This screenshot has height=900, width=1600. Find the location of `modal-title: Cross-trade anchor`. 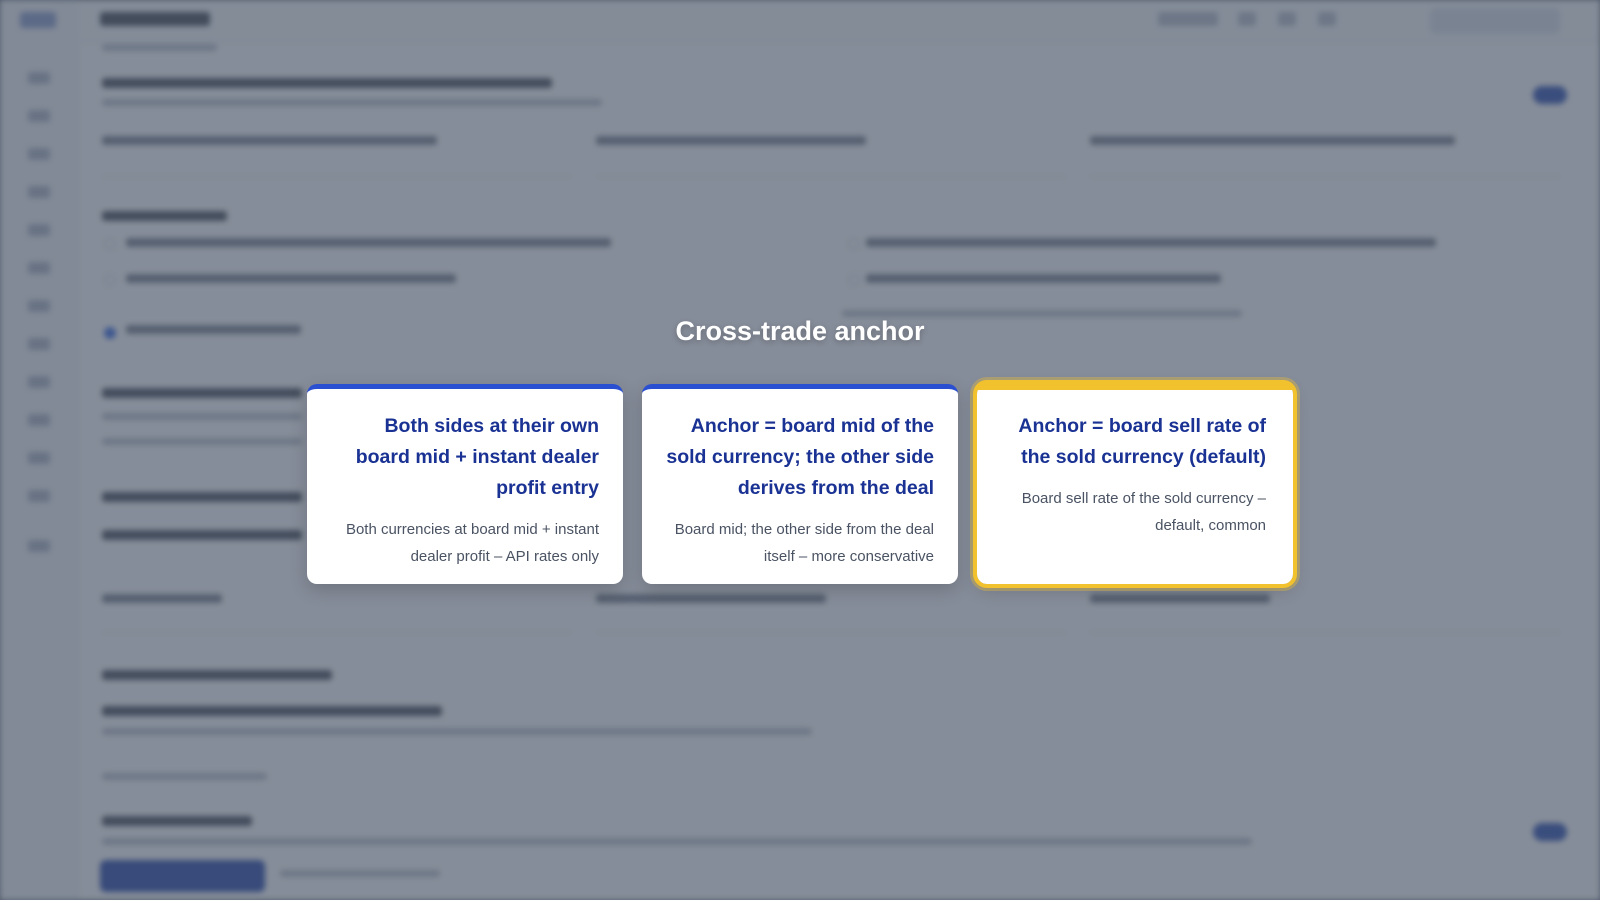

modal-title: Cross-trade anchor is located at coordinates (800, 331).